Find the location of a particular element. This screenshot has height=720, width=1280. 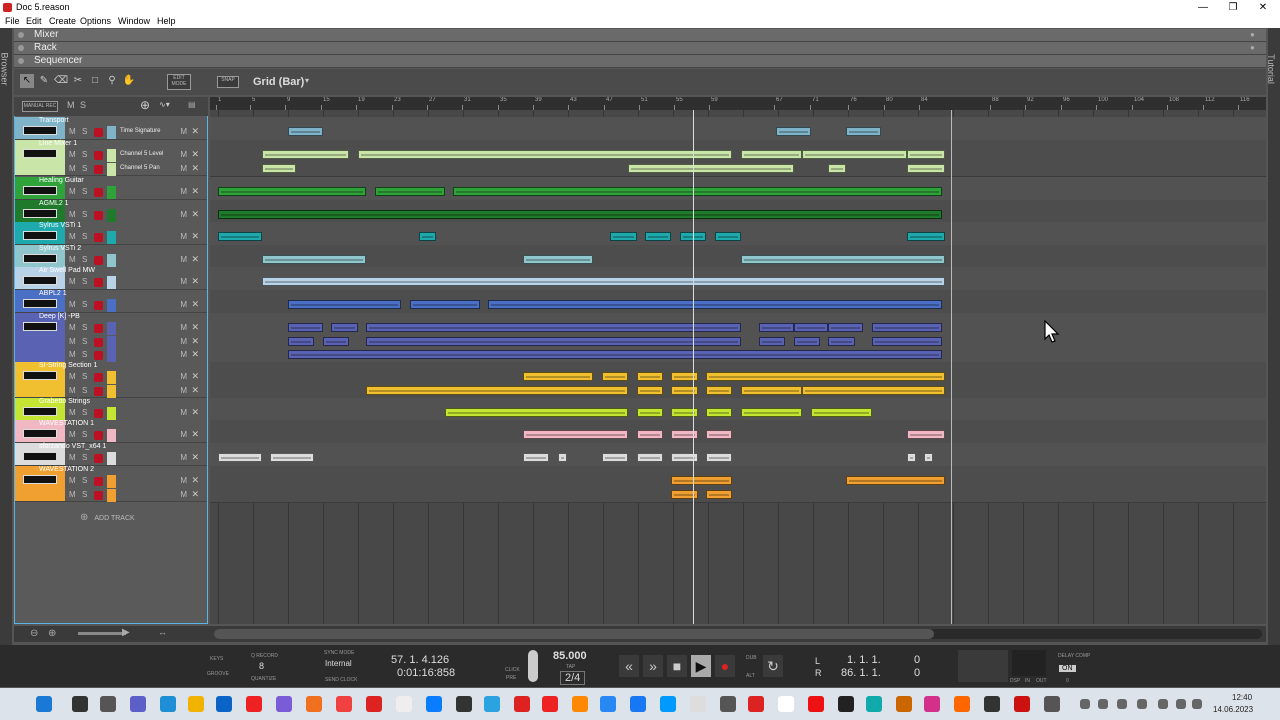

mixer-section-header: Mixer ● is located at coordinates (640, 35).